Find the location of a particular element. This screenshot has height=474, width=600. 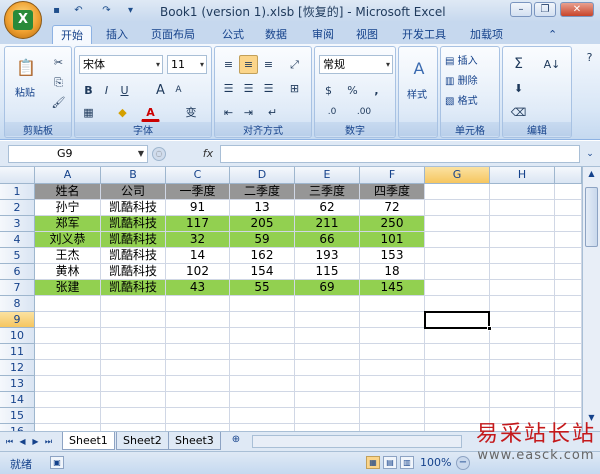

borders-icon: ▦ is located at coordinates (88, 112).